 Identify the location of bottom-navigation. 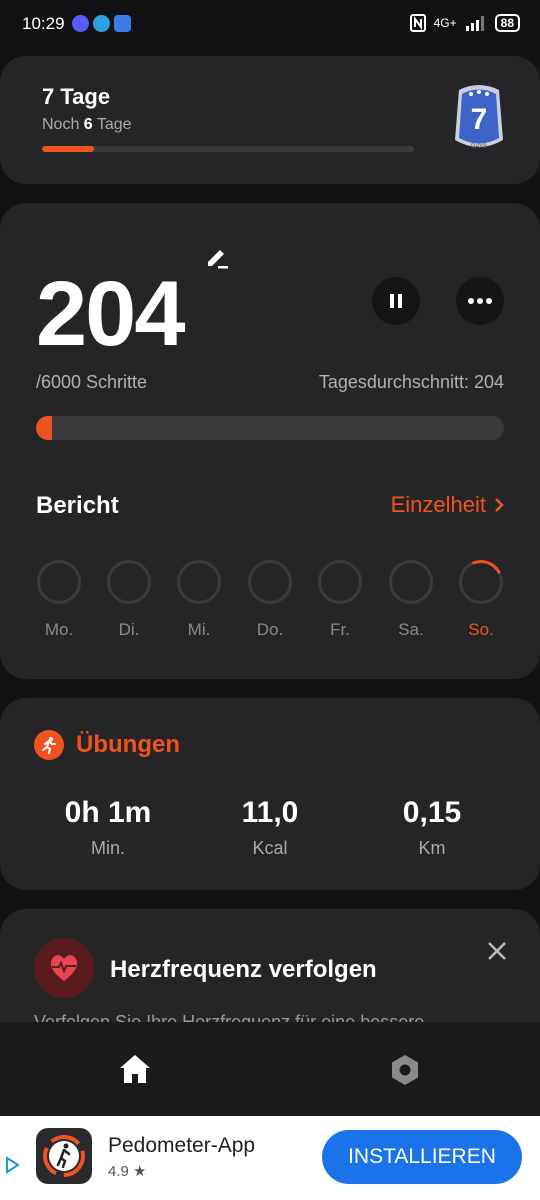
(270, 1069).